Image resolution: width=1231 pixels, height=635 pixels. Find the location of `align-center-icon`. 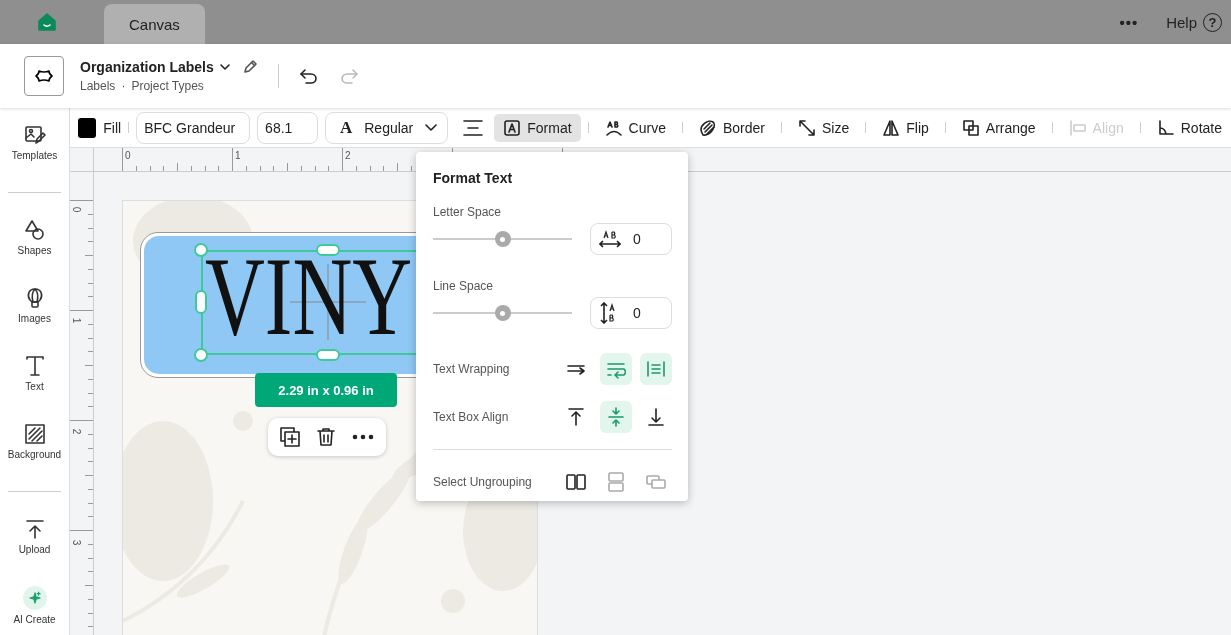

align-center-icon is located at coordinates (473, 127).